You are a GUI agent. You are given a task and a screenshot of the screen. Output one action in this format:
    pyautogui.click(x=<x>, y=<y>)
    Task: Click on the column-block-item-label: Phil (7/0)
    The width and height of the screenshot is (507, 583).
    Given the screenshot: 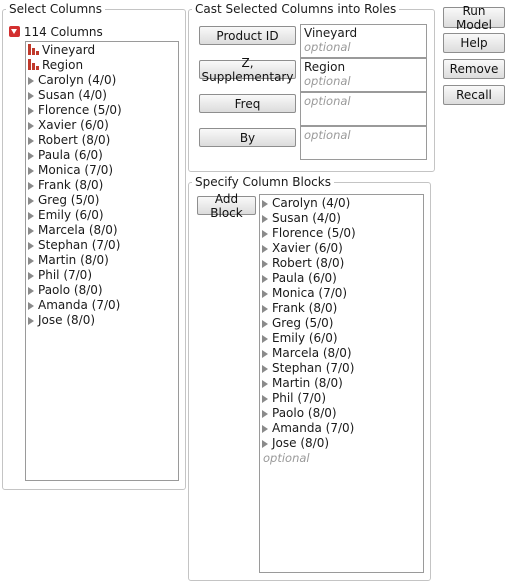 What is the action you would take?
    pyautogui.click(x=299, y=398)
    